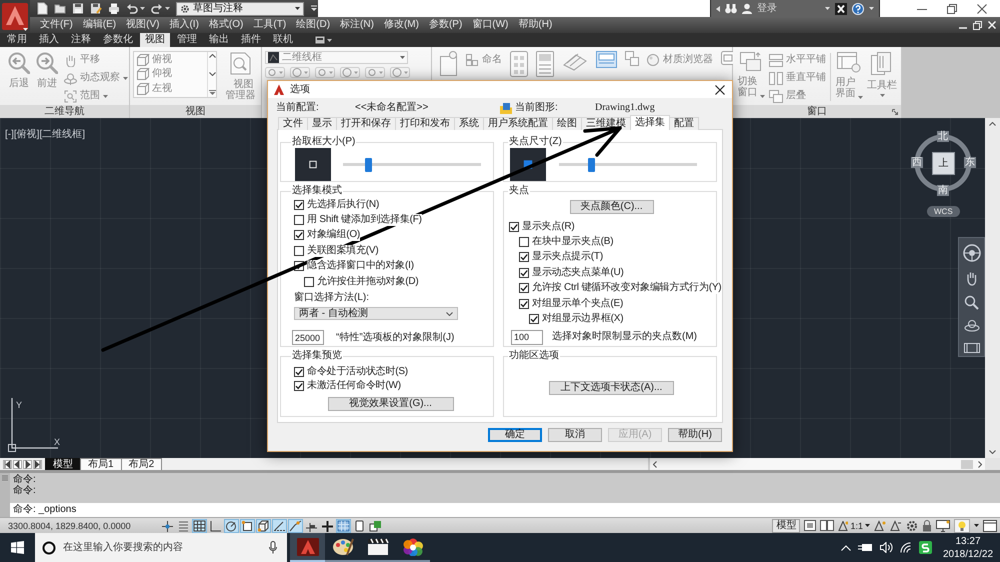 This screenshot has width=1000, height=562. I want to click on restore-icon, so click(977, 25).